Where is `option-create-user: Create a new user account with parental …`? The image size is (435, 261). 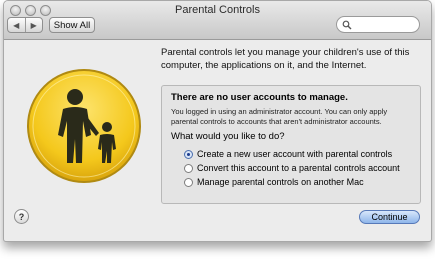 option-create-user: Create a new user account with parental … is located at coordinates (288, 154).